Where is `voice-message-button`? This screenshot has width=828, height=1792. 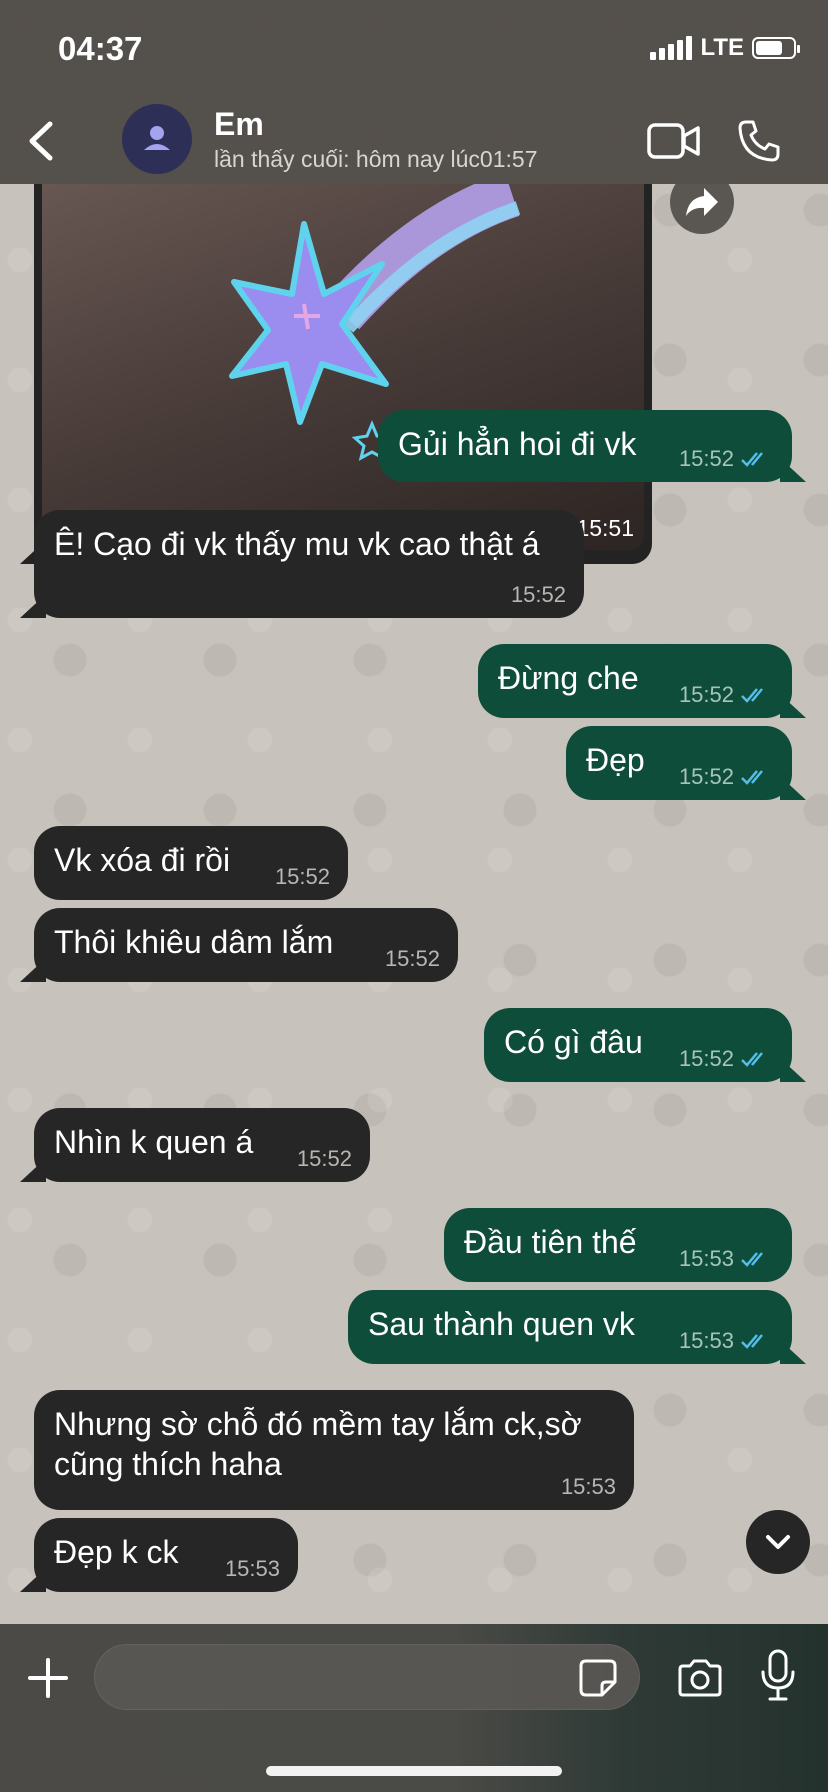 voice-message-button is located at coordinates (778, 1675).